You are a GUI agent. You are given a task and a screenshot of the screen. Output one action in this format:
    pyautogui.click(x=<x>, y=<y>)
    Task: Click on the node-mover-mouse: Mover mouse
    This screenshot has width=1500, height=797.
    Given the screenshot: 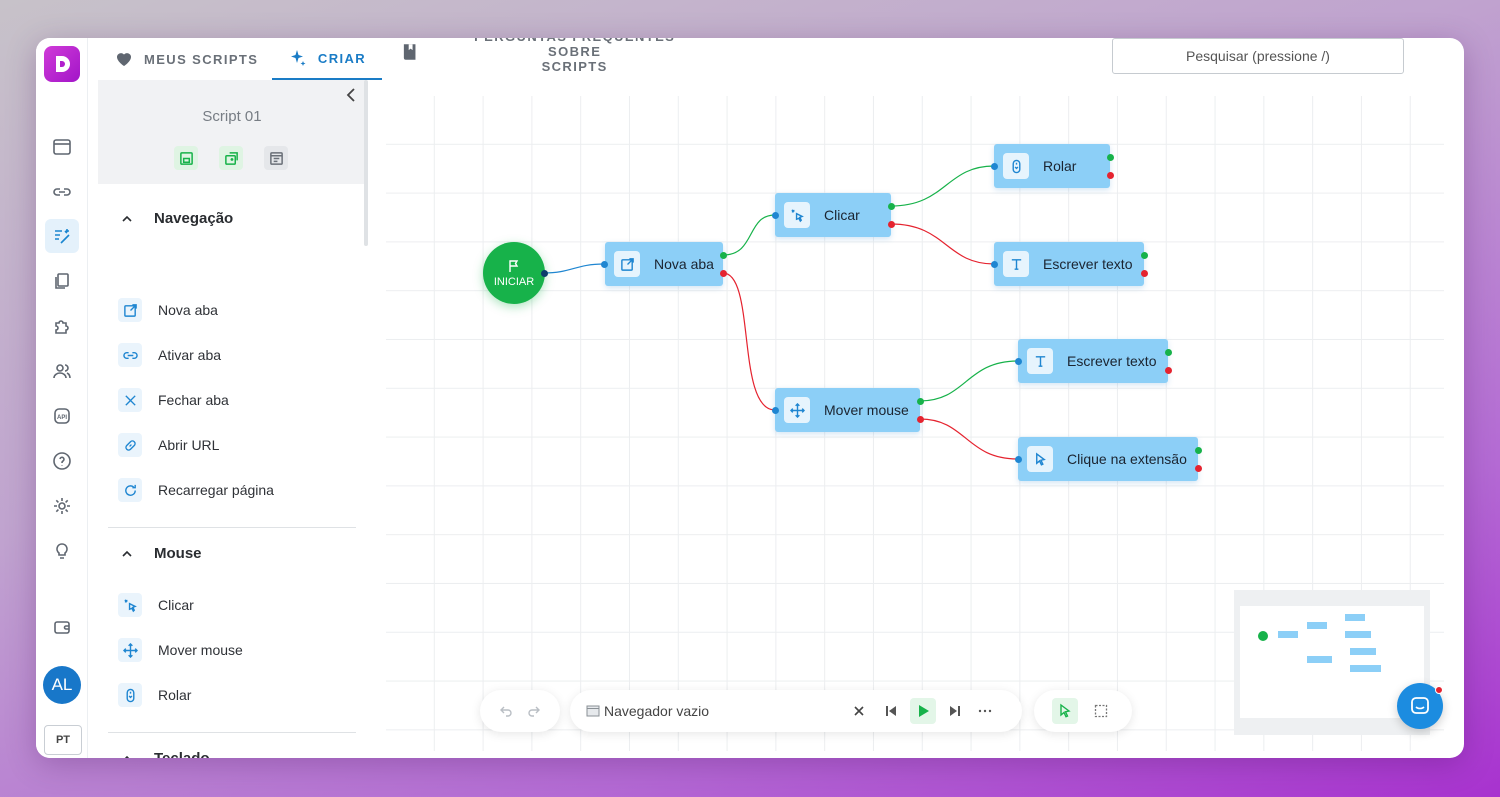 What is the action you would take?
    pyautogui.click(x=847, y=410)
    